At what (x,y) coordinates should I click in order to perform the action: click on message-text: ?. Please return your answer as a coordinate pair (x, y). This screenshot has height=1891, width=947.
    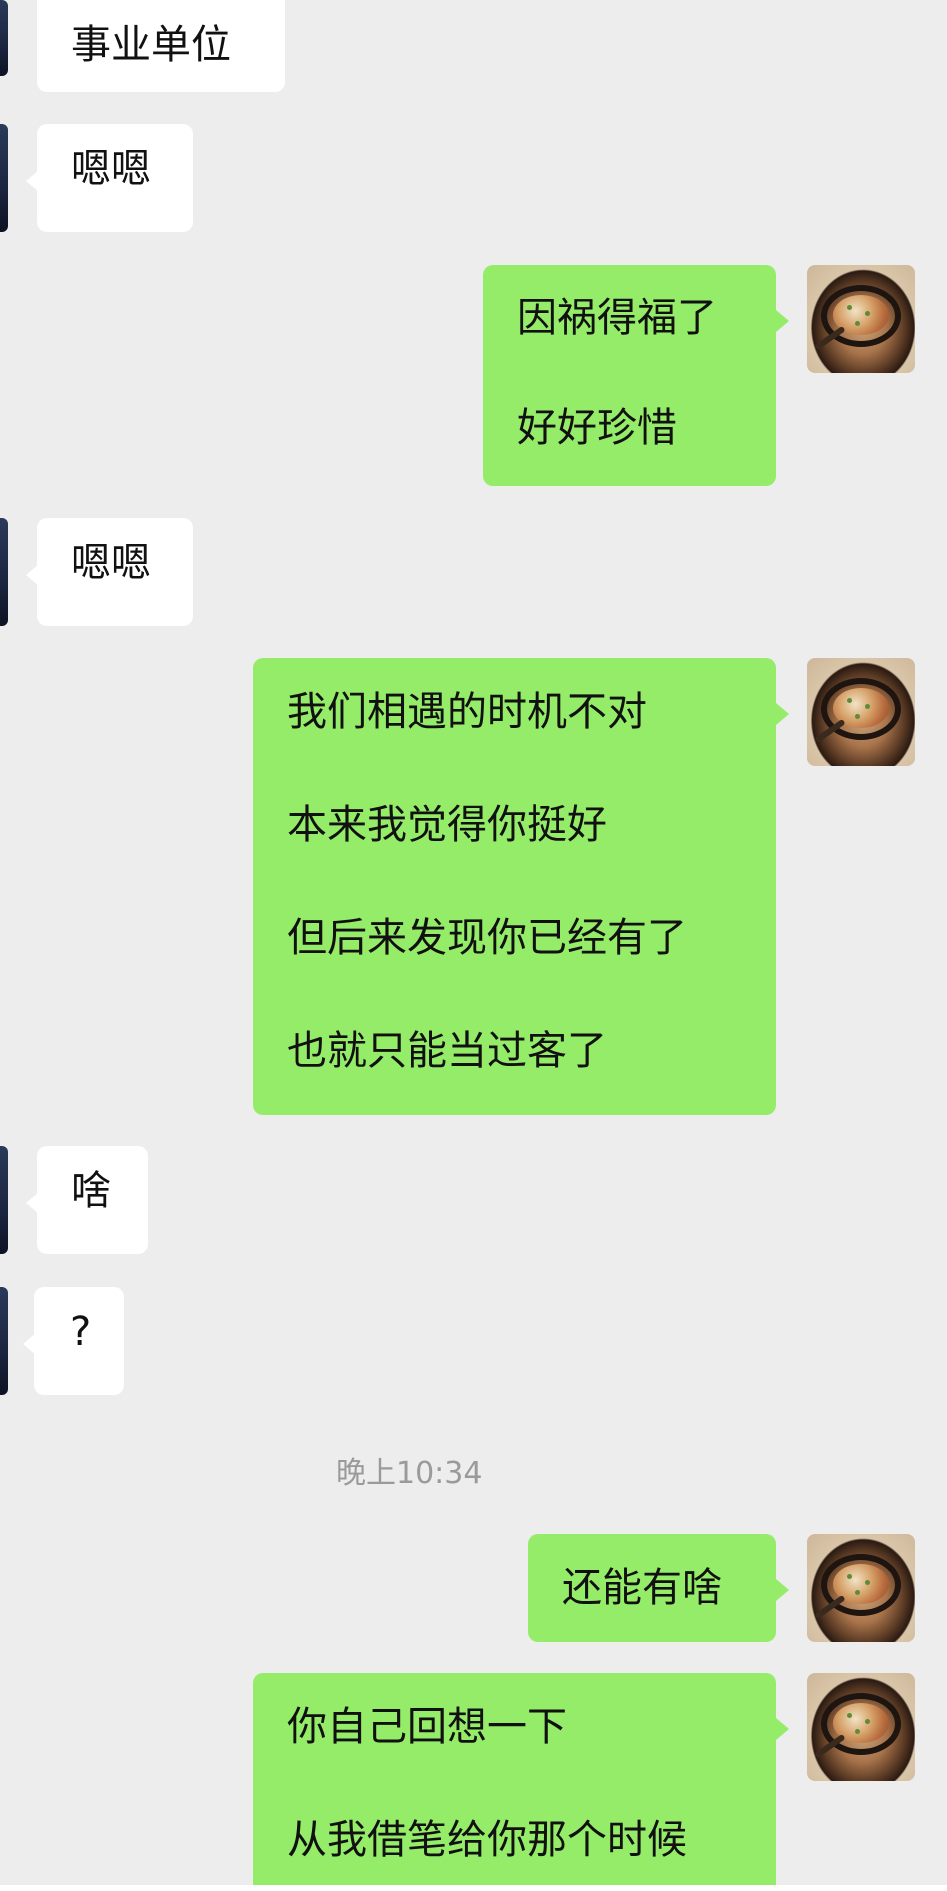
    Looking at the image, I should click on (81, 1332).